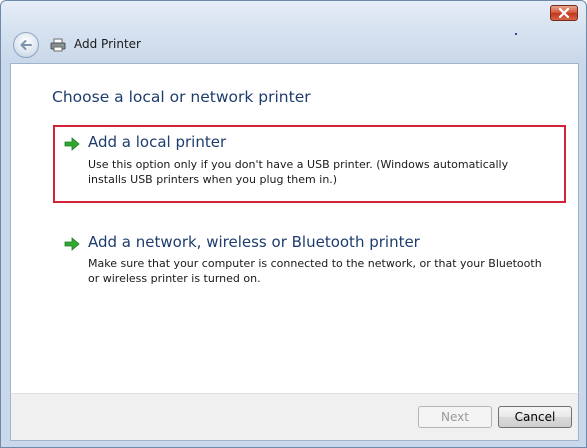 The height and width of the screenshot is (448, 587). I want to click on printer-icon, so click(58, 45).